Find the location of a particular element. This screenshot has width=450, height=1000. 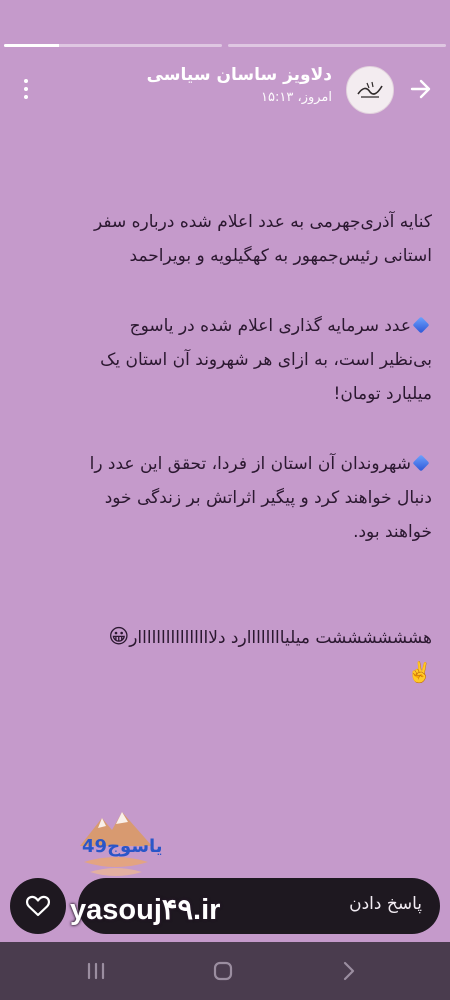

home-icon is located at coordinates (223, 971).